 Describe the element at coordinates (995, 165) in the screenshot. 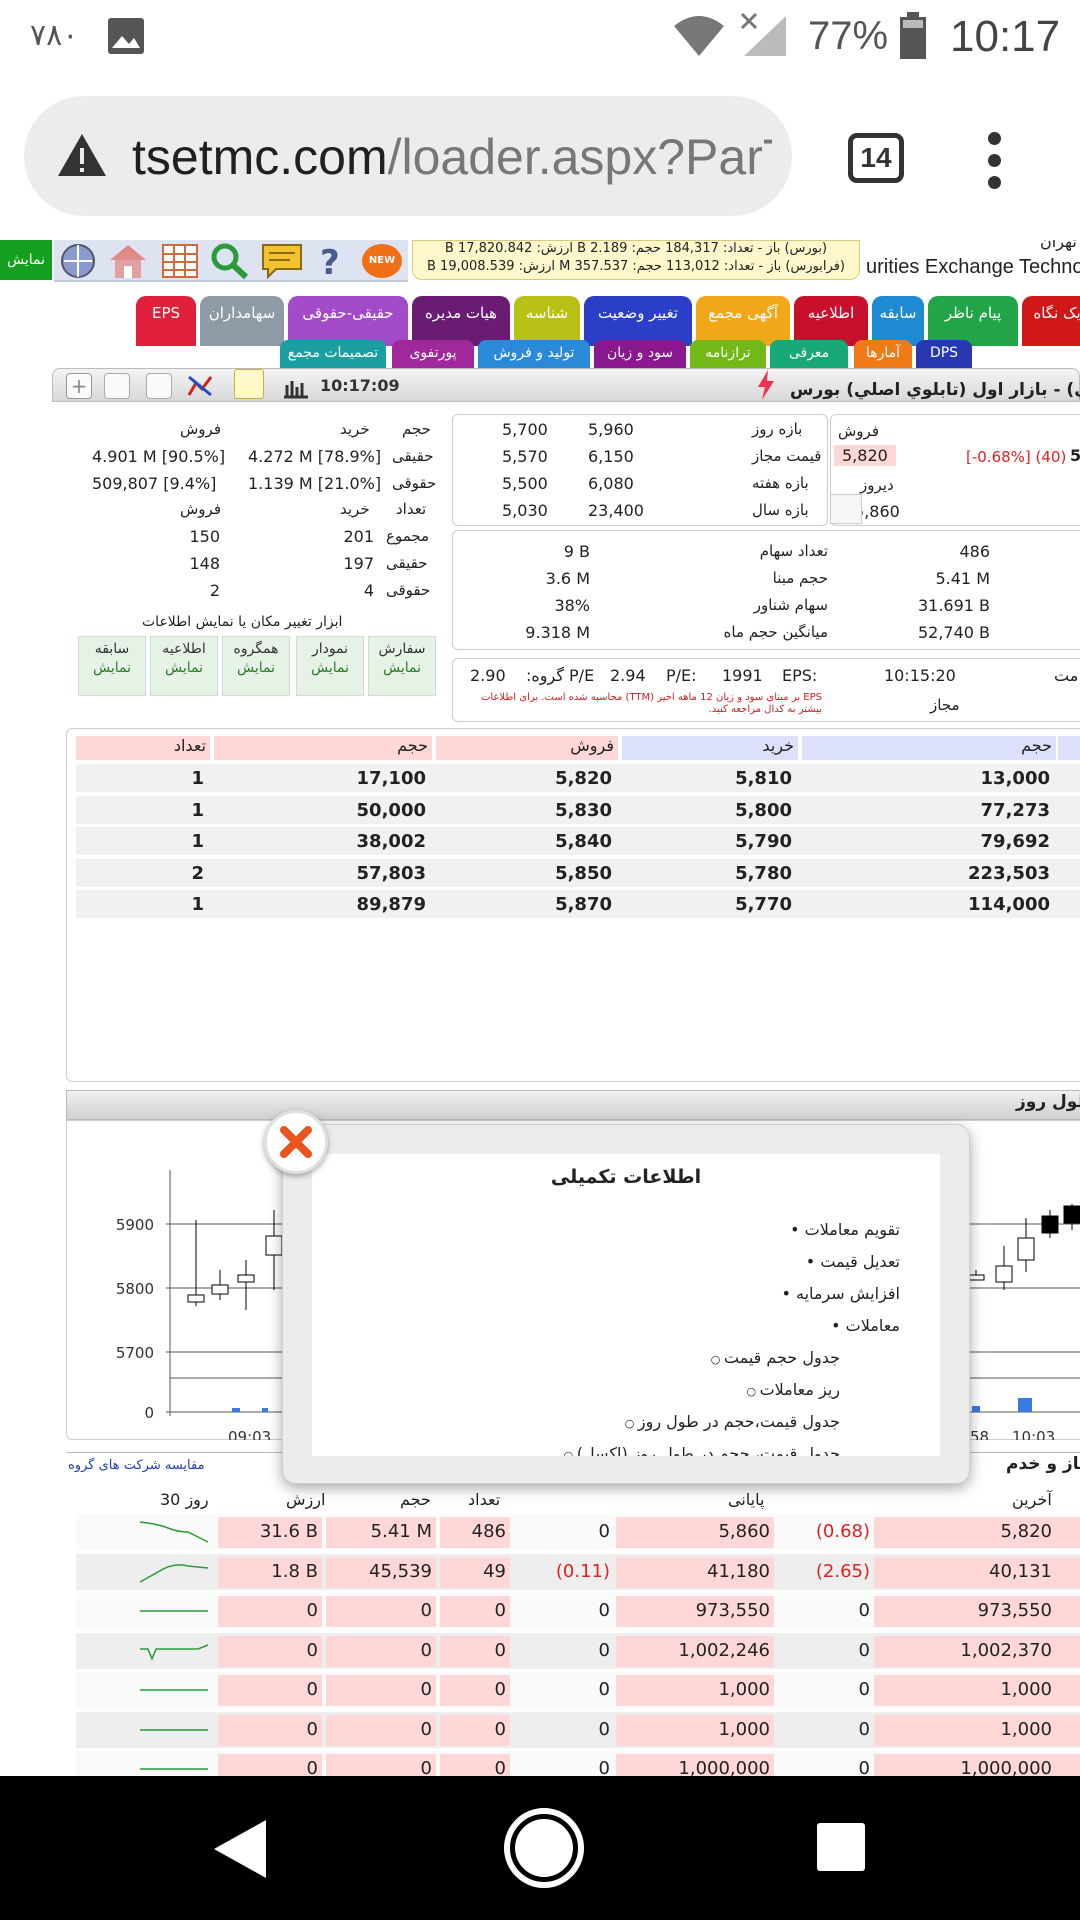

I see `browser-menu-icon` at that location.